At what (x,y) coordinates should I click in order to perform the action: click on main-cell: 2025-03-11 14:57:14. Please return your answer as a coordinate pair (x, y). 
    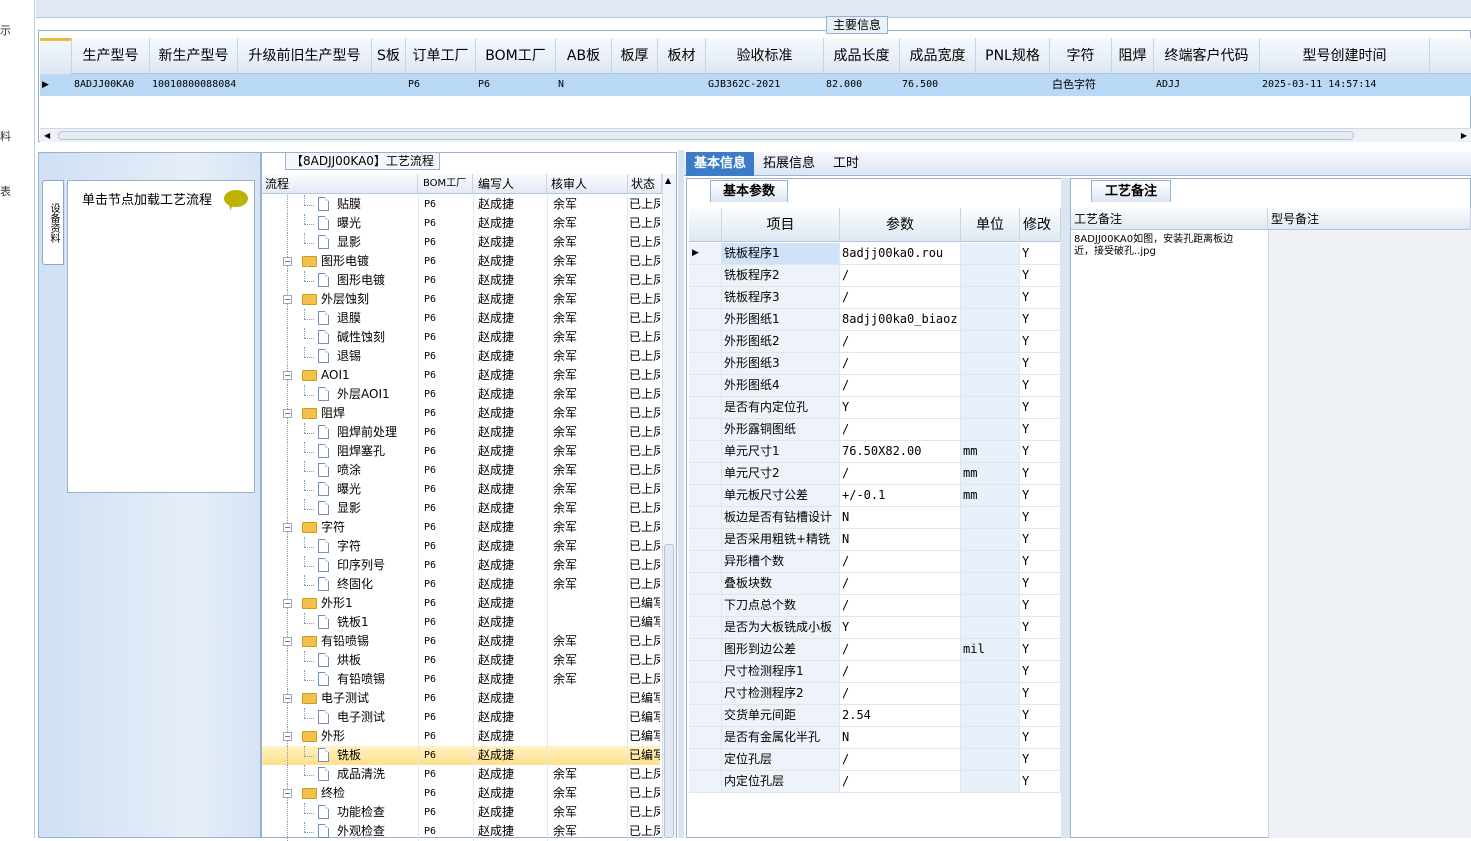
    Looking at the image, I should click on (1346, 85).